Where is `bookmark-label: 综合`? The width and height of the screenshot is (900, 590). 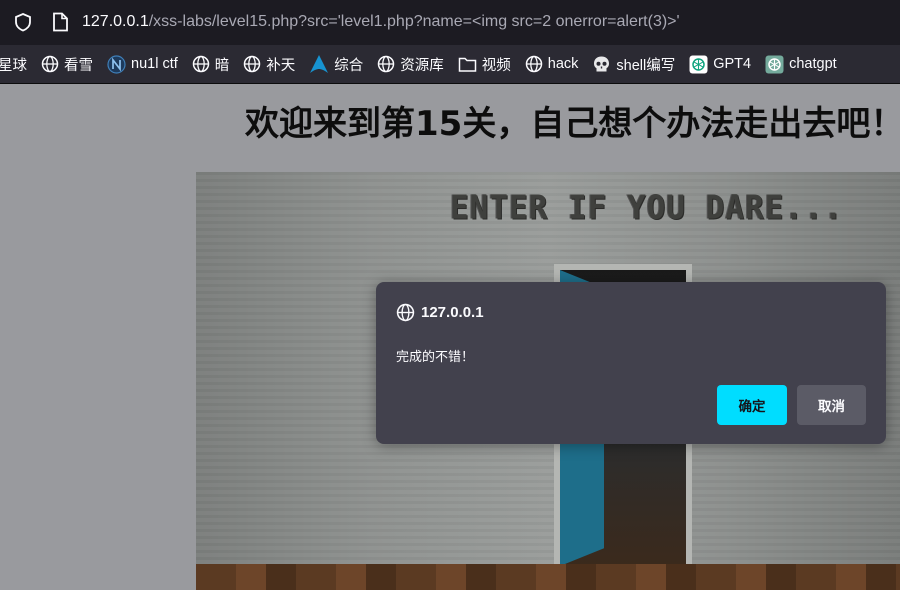 bookmark-label: 综合 is located at coordinates (349, 65).